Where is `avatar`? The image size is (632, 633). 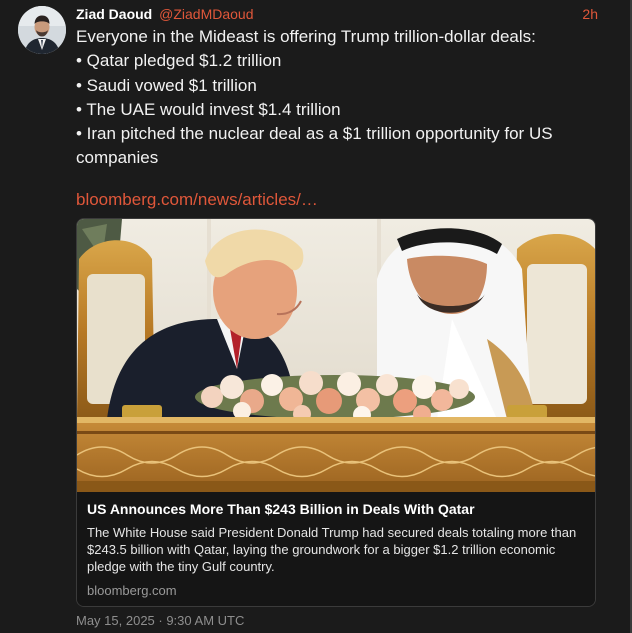 avatar is located at coordinates (42, 30).